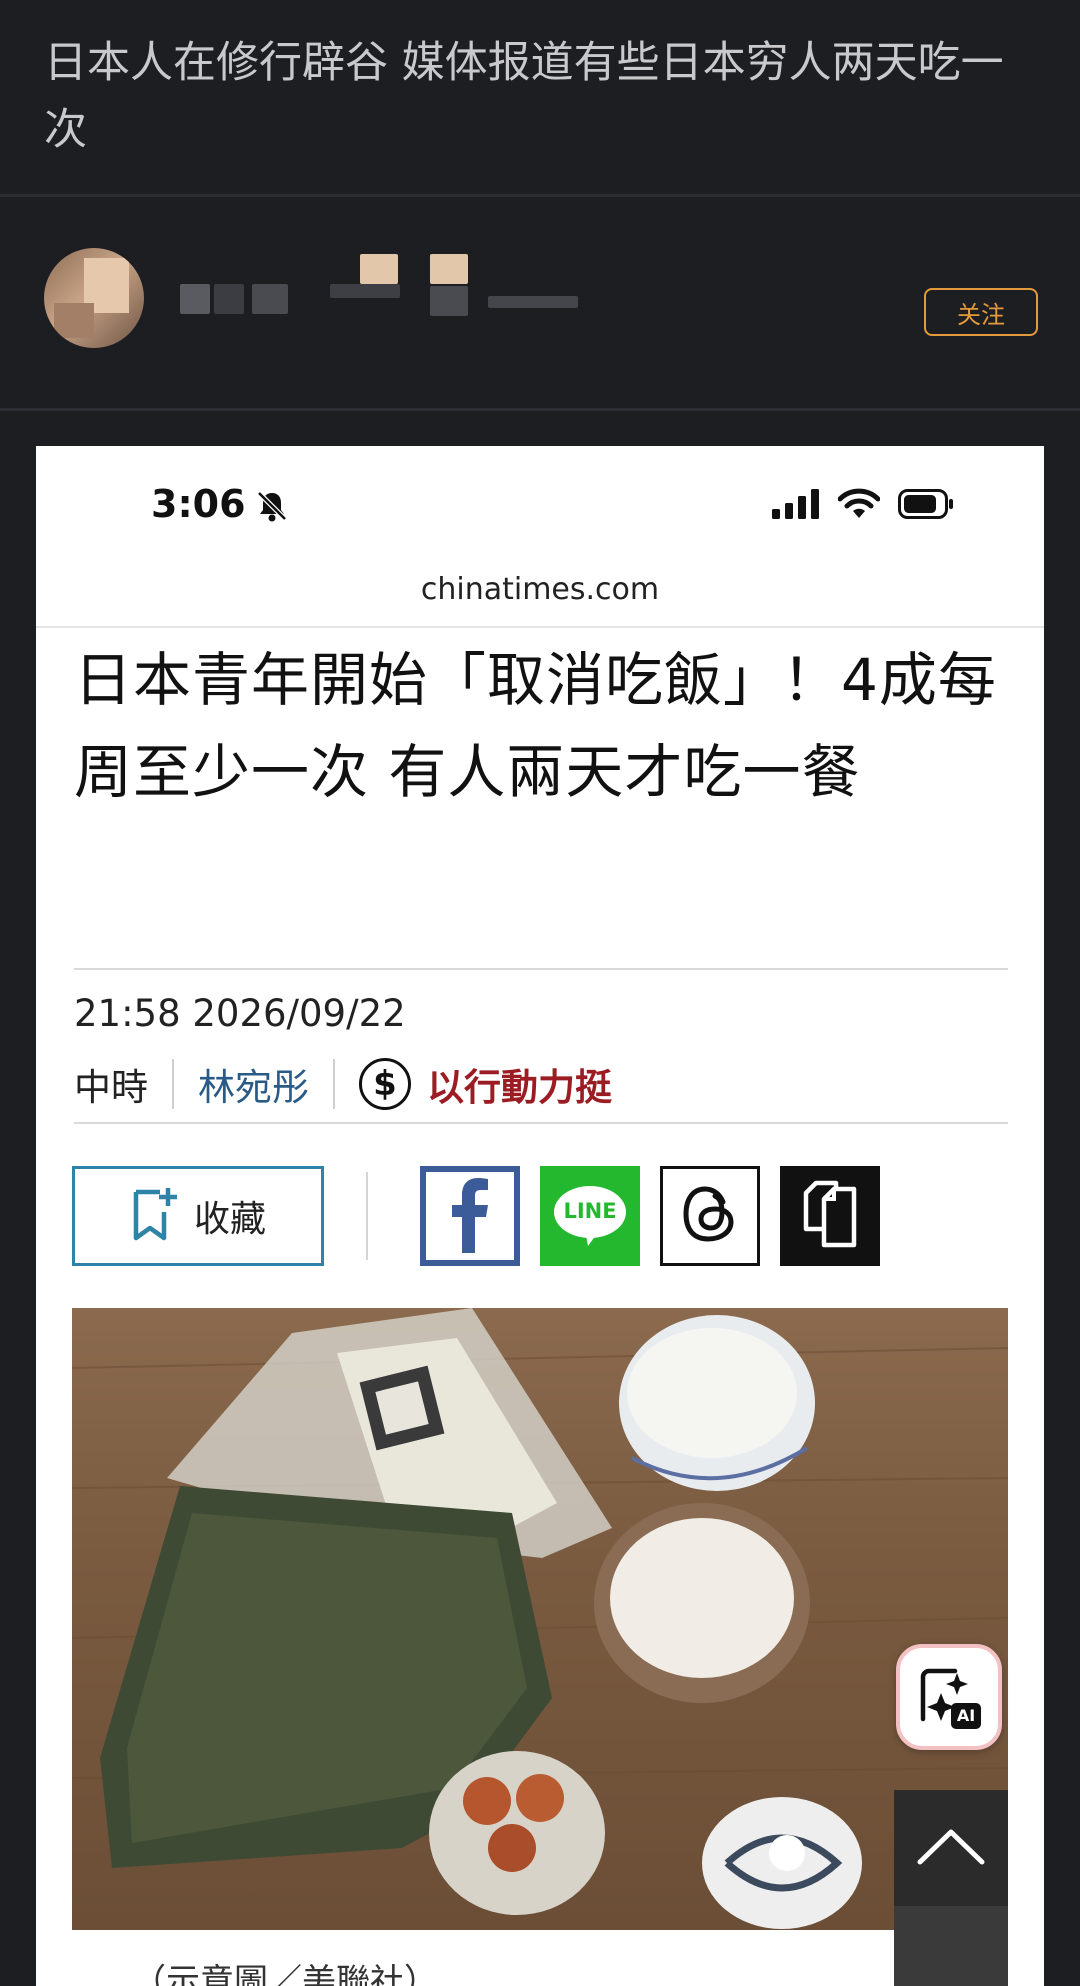  I want to click on ai-assistant-button: AI, so click(949, 1697).